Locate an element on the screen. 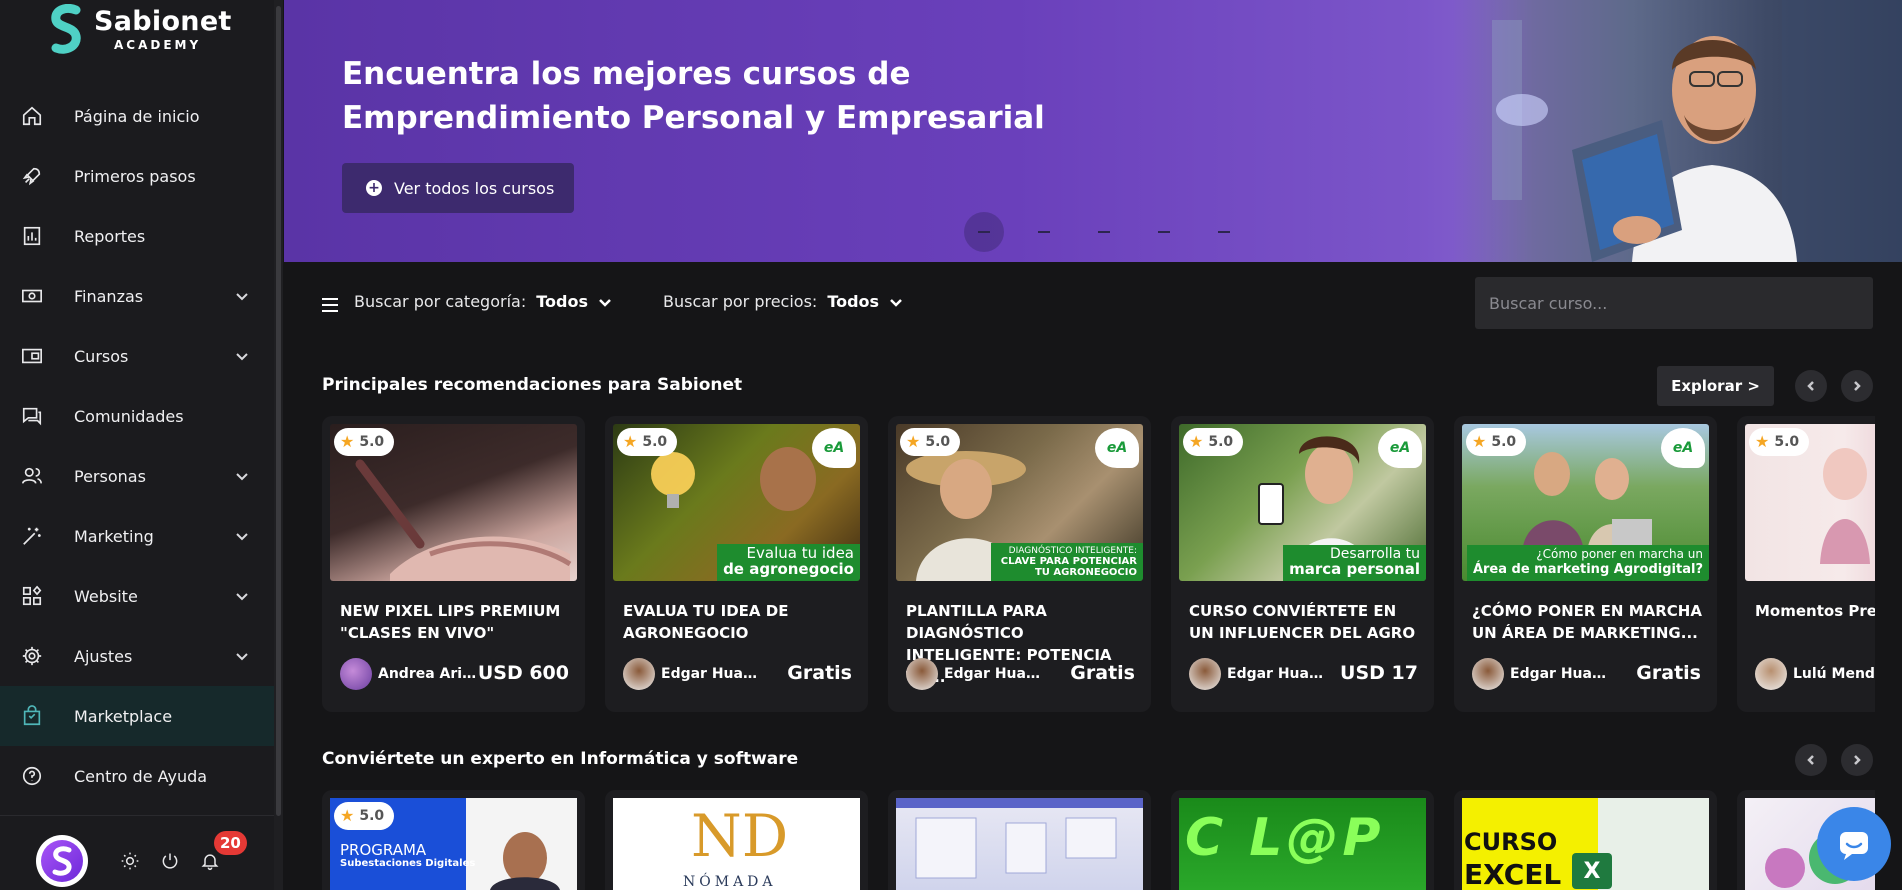 The width and height of the screenshot is (1902, 890). sidebar-item-reportes: Reportes is located at coordinates (137, 236).